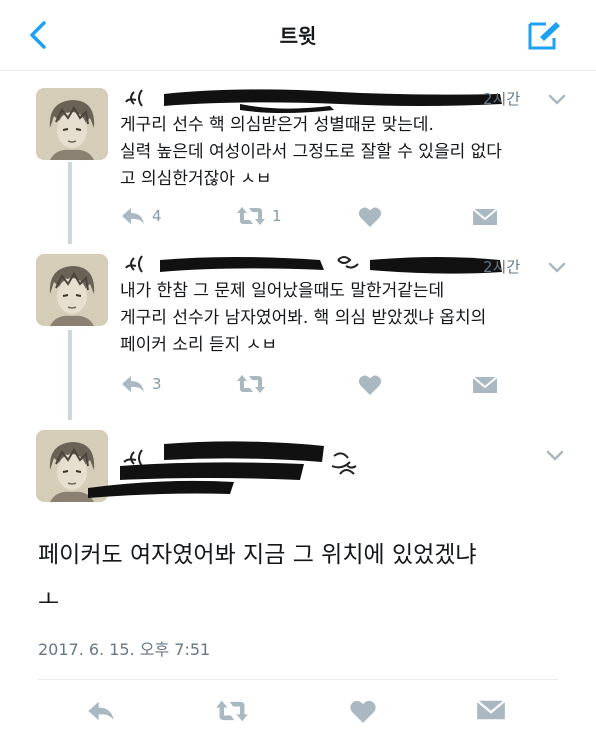  Describe the element at coordinates (196, 179) in the screenshot. I see `tweet-line: 고 의심한거잖아 ㅅㅂ` at that location.